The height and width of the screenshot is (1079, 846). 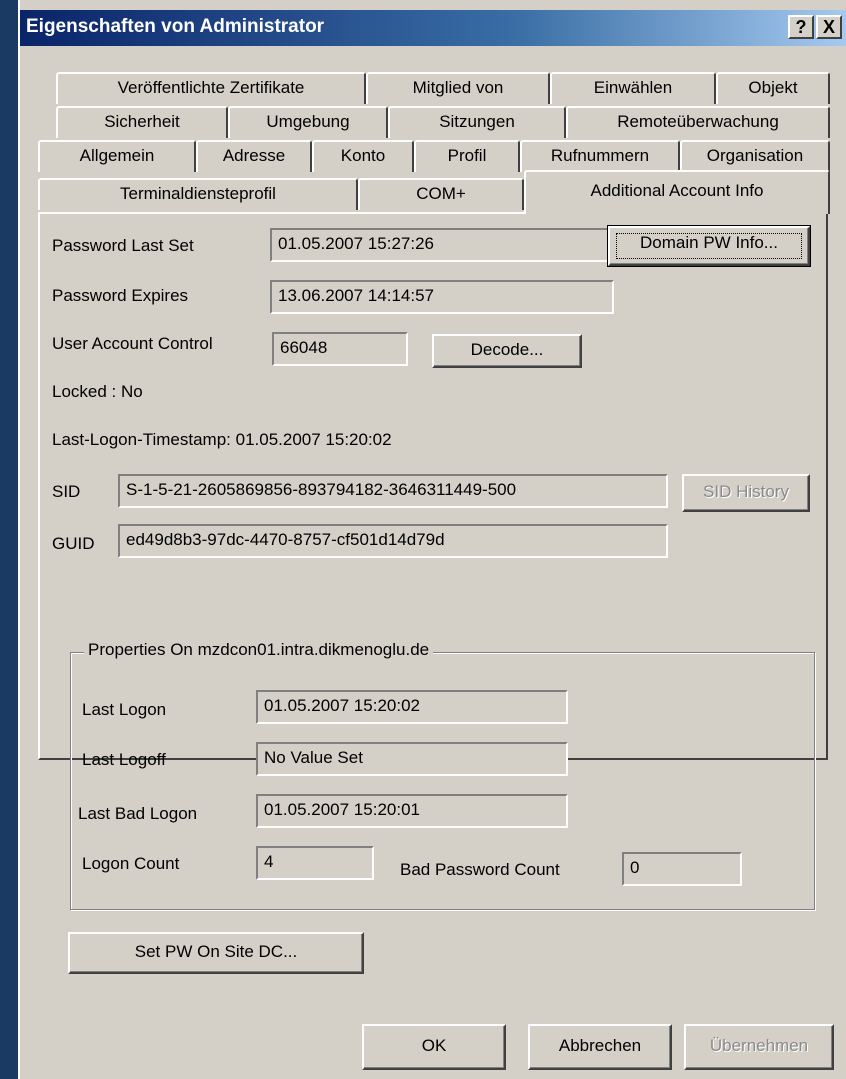 I want to click on tab-object: Objekt, so click(x=773, y=88).